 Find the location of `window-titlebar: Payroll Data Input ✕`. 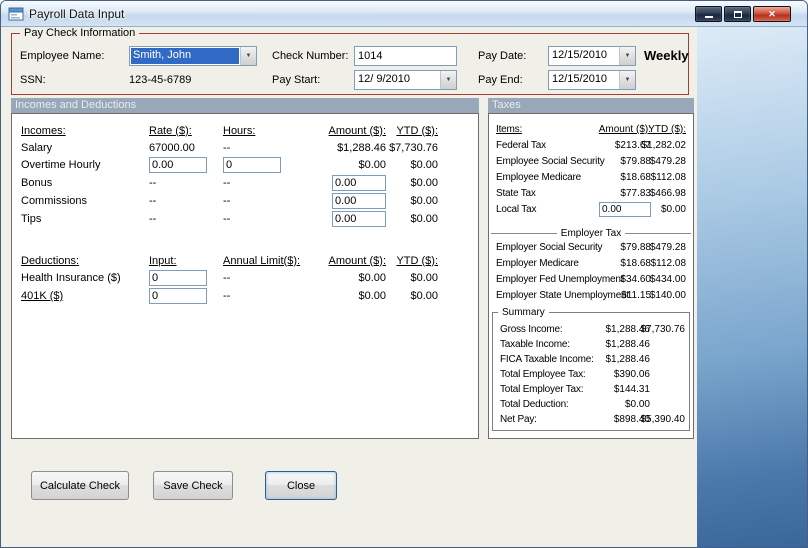

window-titlebar: Payroll Data Input ✕ is located at coordinates (404, 14).